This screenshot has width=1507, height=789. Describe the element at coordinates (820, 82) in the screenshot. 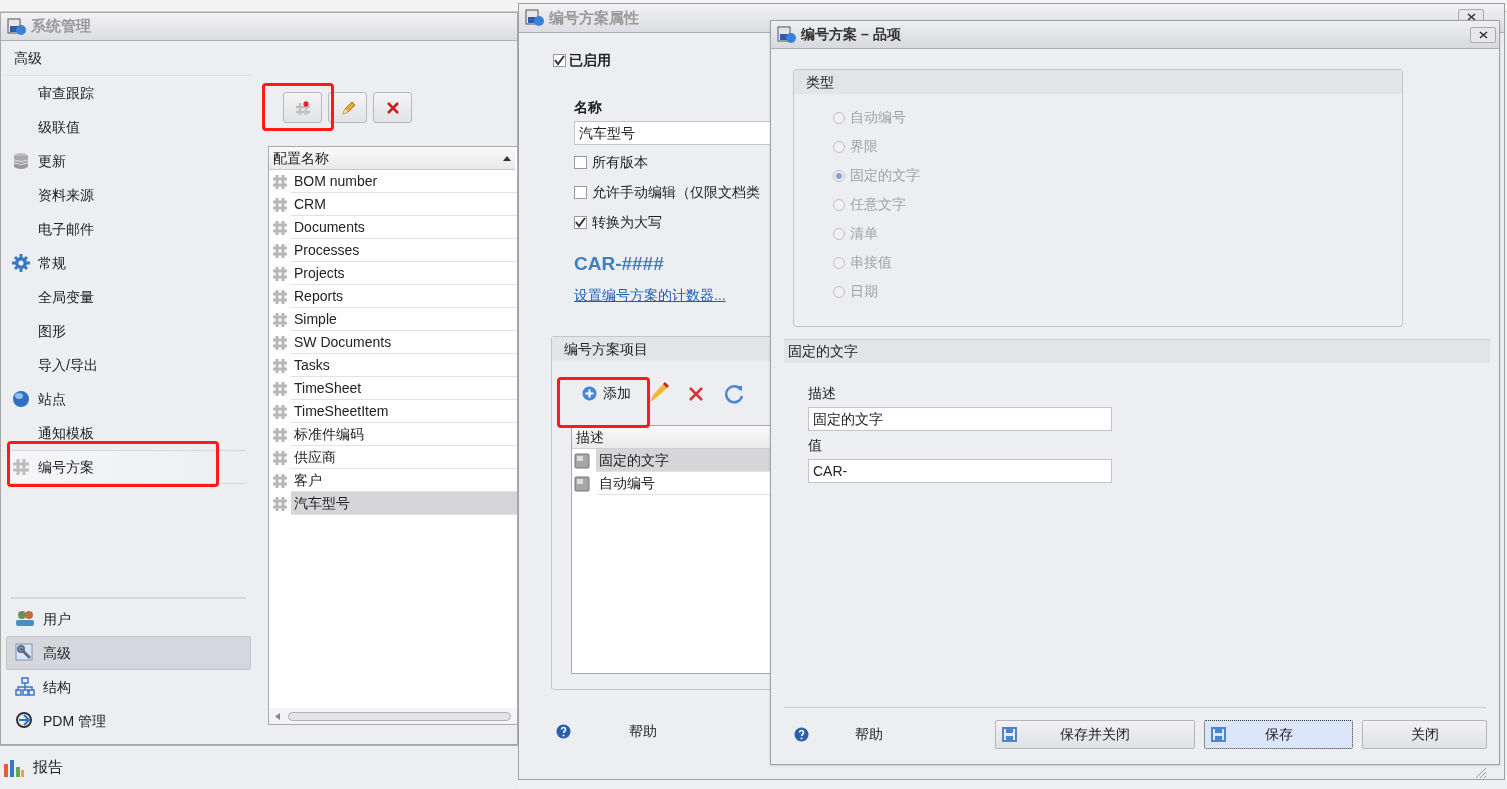

I see `group-title: 类型` at that location.